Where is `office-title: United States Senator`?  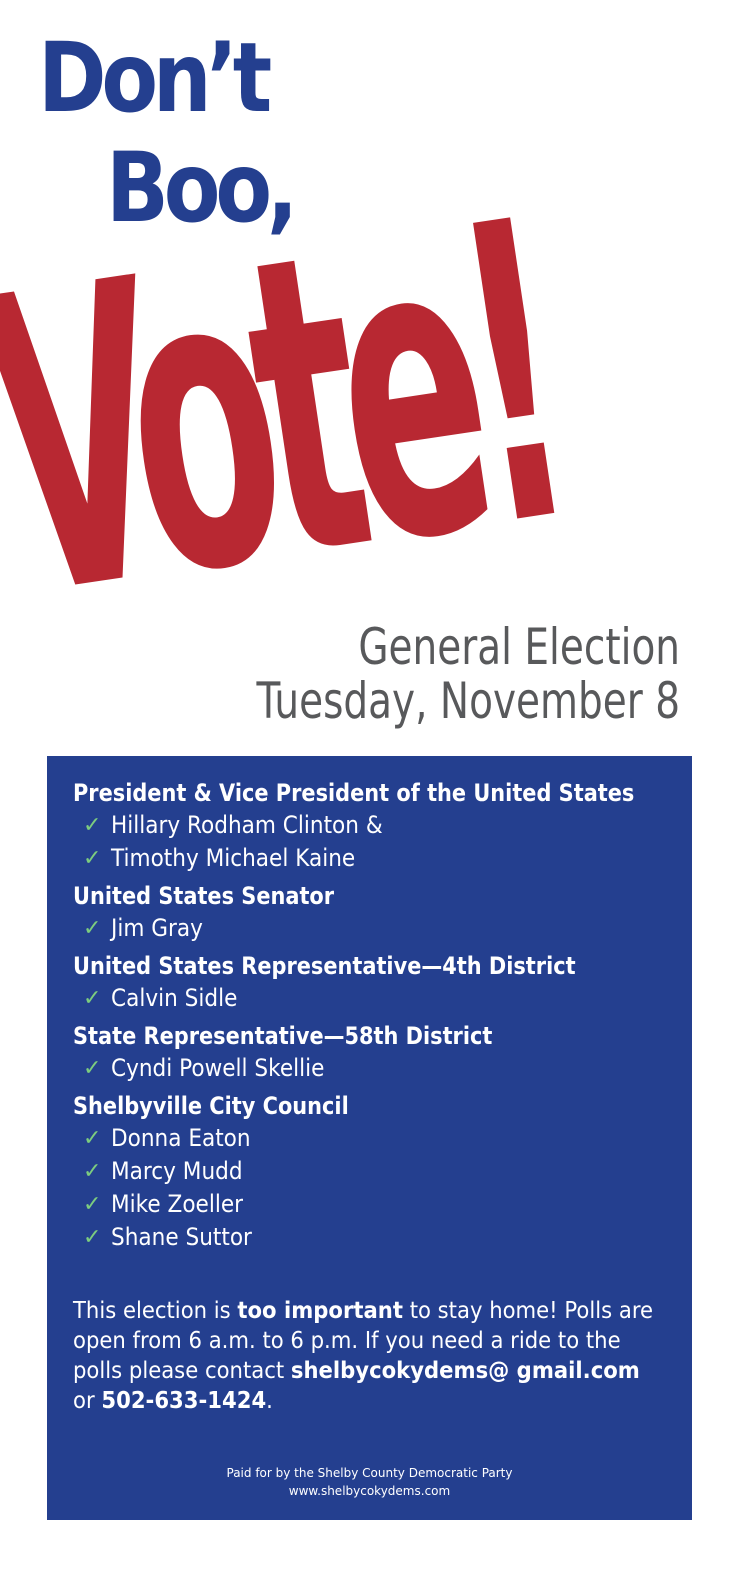 office-title: United States Senator is located at coordinates (204, 896).